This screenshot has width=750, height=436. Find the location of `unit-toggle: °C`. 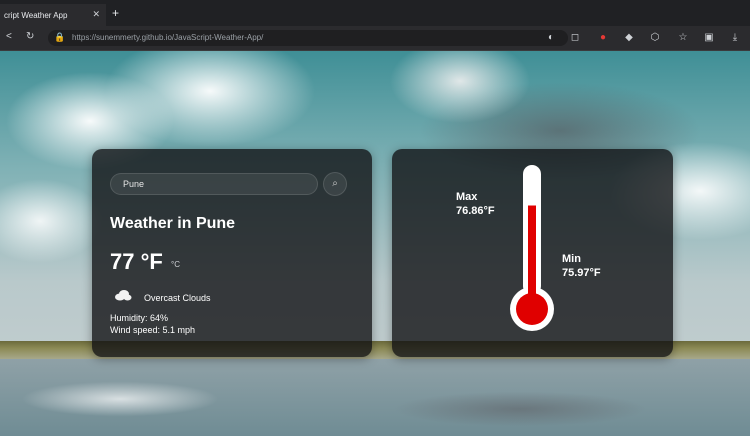

unit-toggle: °C is located at coordinates (175, 264).